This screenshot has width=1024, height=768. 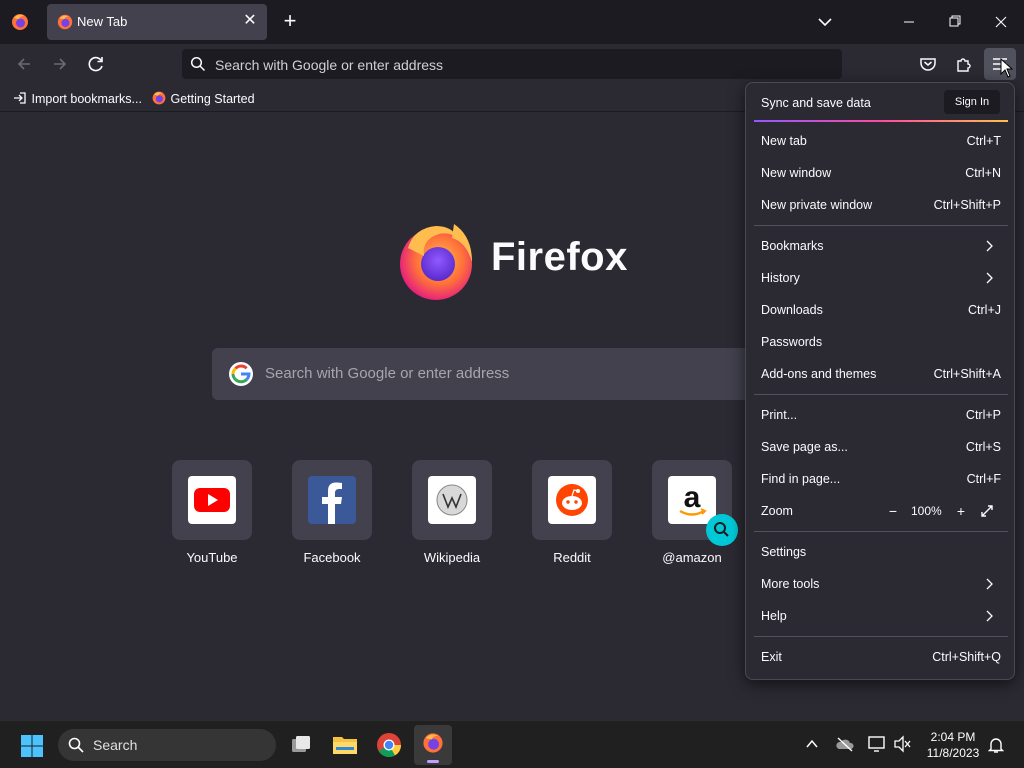 What do you see at coordinates (881, 616) in the screenshot?
I see `menu-item-help: Help` at bounding box center [881, 616].